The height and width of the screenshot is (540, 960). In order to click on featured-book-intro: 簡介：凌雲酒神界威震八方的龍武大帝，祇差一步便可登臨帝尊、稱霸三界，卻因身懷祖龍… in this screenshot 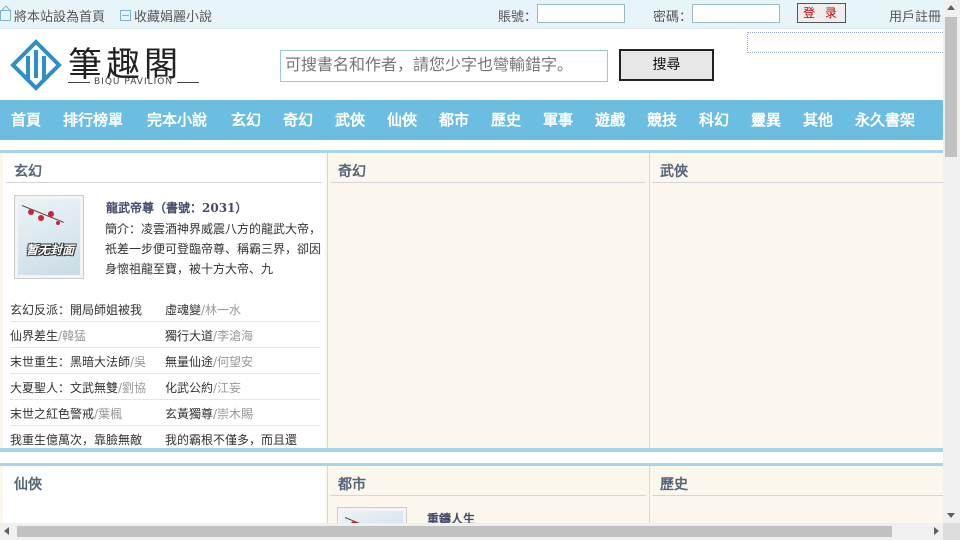, I will do `click(213, 249)`.